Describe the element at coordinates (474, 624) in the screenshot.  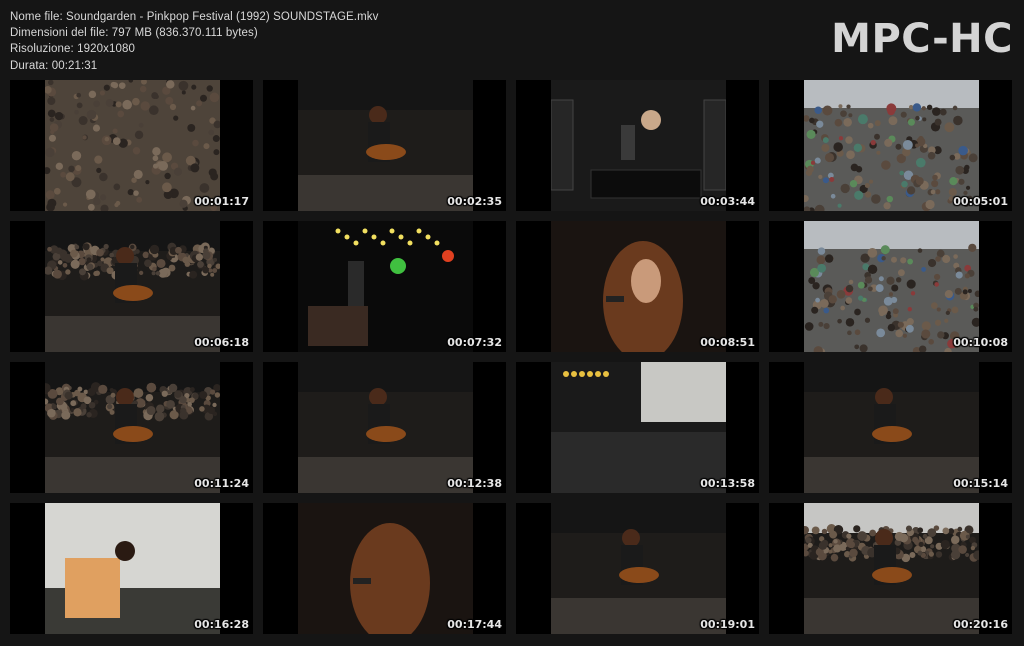
I see `thumbnail-timestamp: 00:17:44` at that location.